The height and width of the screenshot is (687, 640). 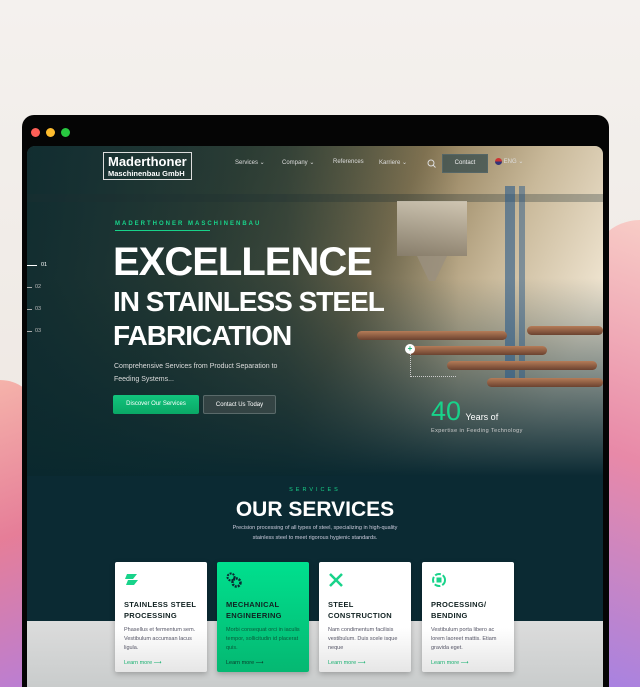 I want to click on card-title: MECHANICAL ENGINEERING, so click(x=254, y=610).